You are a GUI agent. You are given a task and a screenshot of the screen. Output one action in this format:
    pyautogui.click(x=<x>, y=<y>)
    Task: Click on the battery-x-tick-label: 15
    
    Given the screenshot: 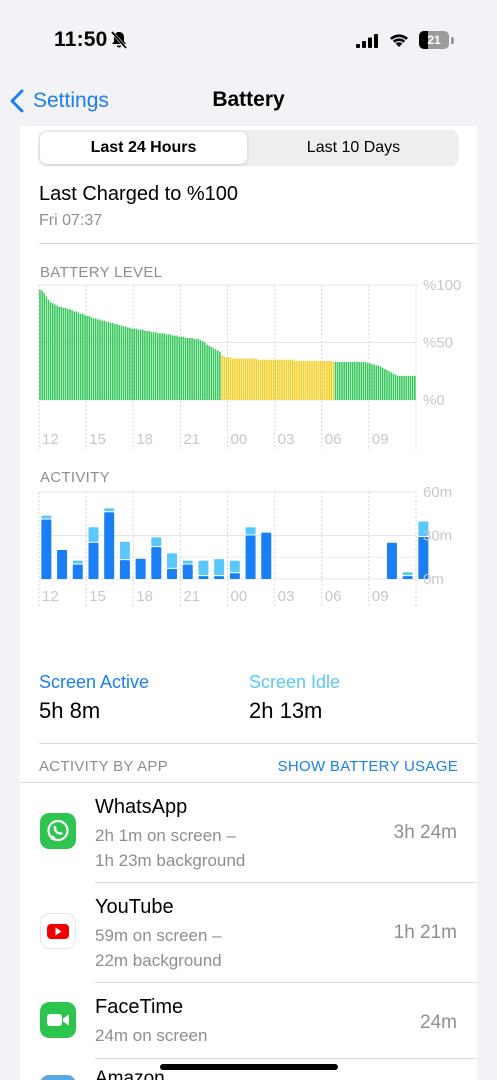 What is the action you would take?
    pyautogui.click(x=97, y=439)
    